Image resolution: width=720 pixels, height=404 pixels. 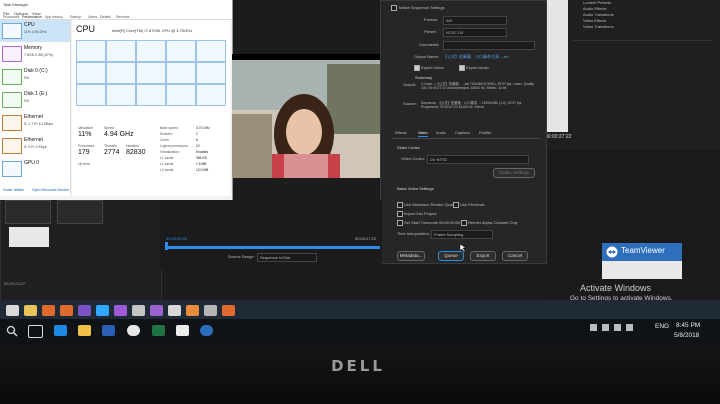 What do you see at coordinates (489, 45) in the screenshot?
I see `comments-field` at bounding box center [489, 45].